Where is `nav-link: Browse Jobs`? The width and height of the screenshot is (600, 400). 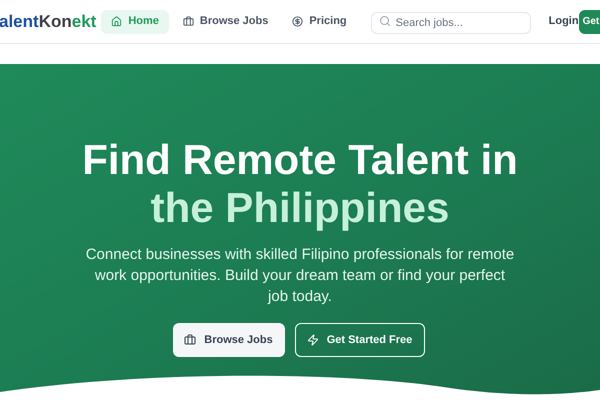 nav-link: Browse Jobs is located at coordinates (225, 22).